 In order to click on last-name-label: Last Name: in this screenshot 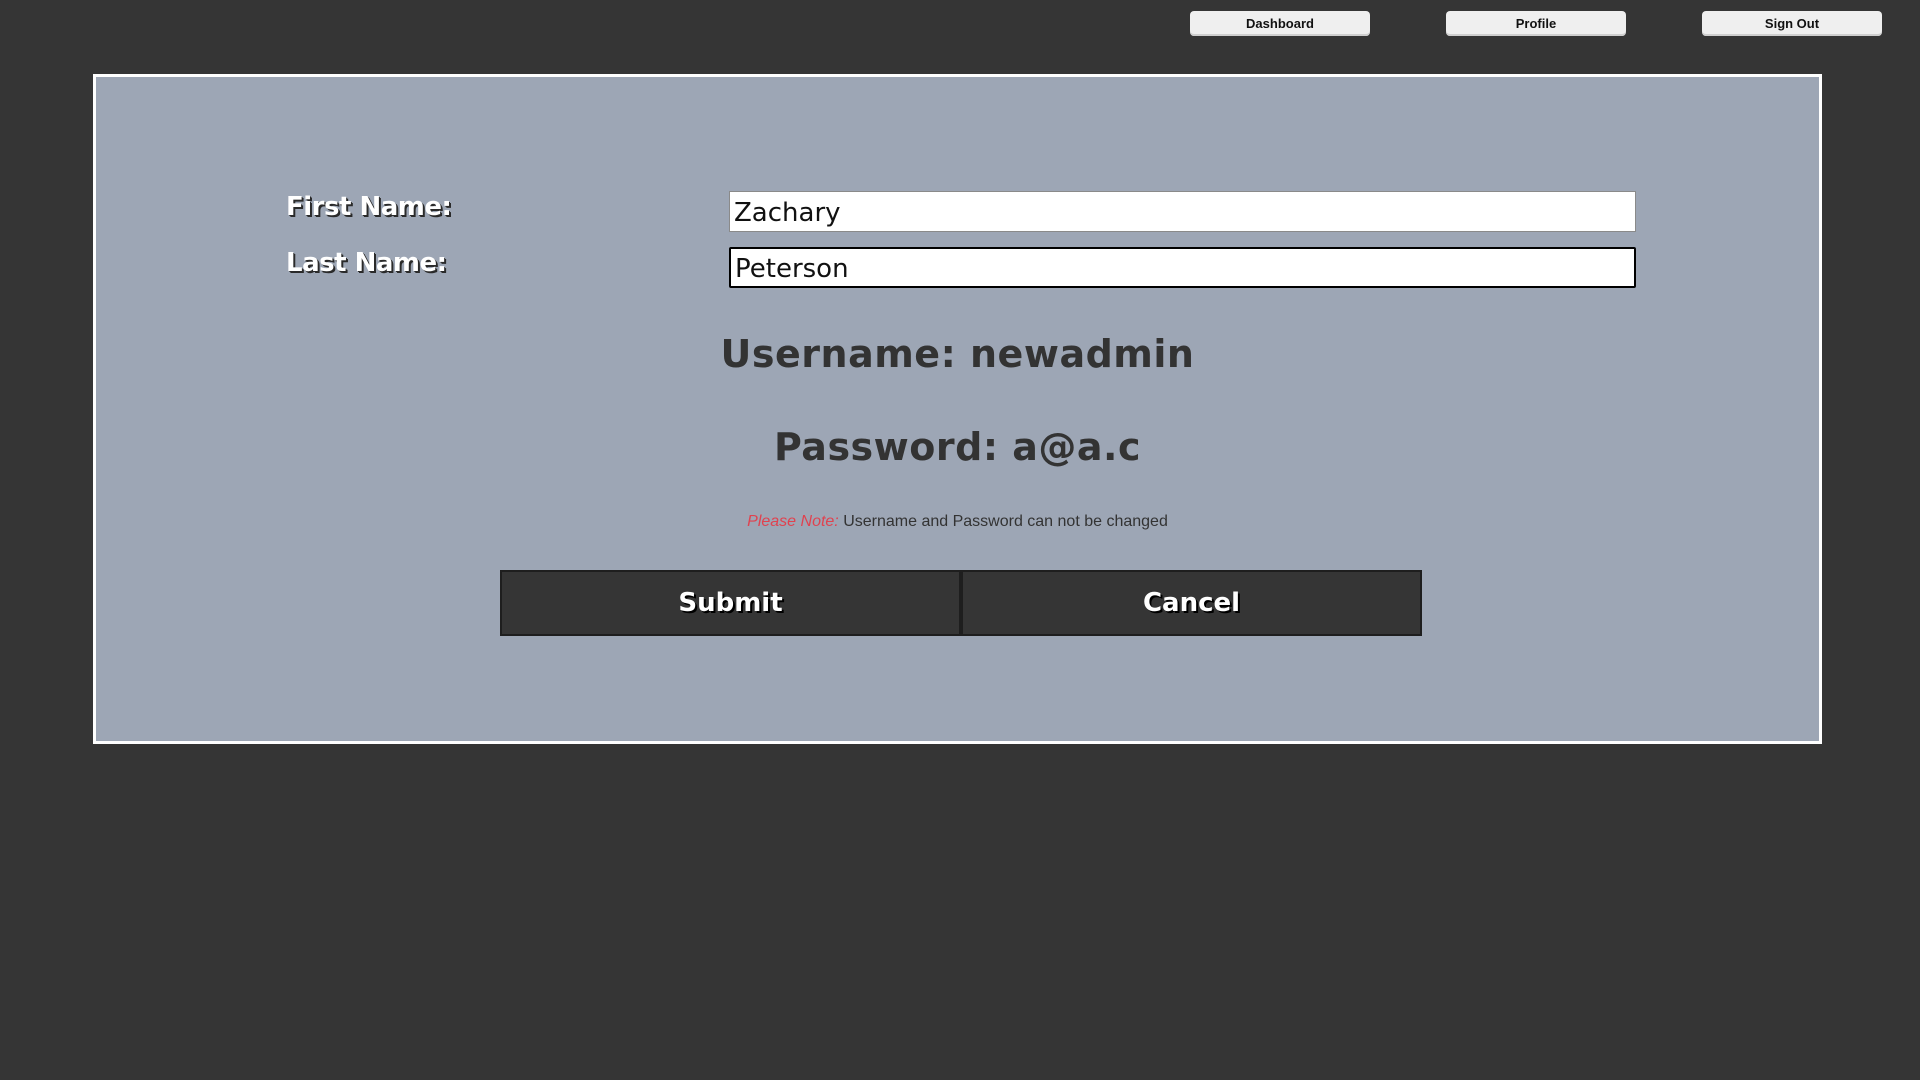, I will do `click(366, 263)`.